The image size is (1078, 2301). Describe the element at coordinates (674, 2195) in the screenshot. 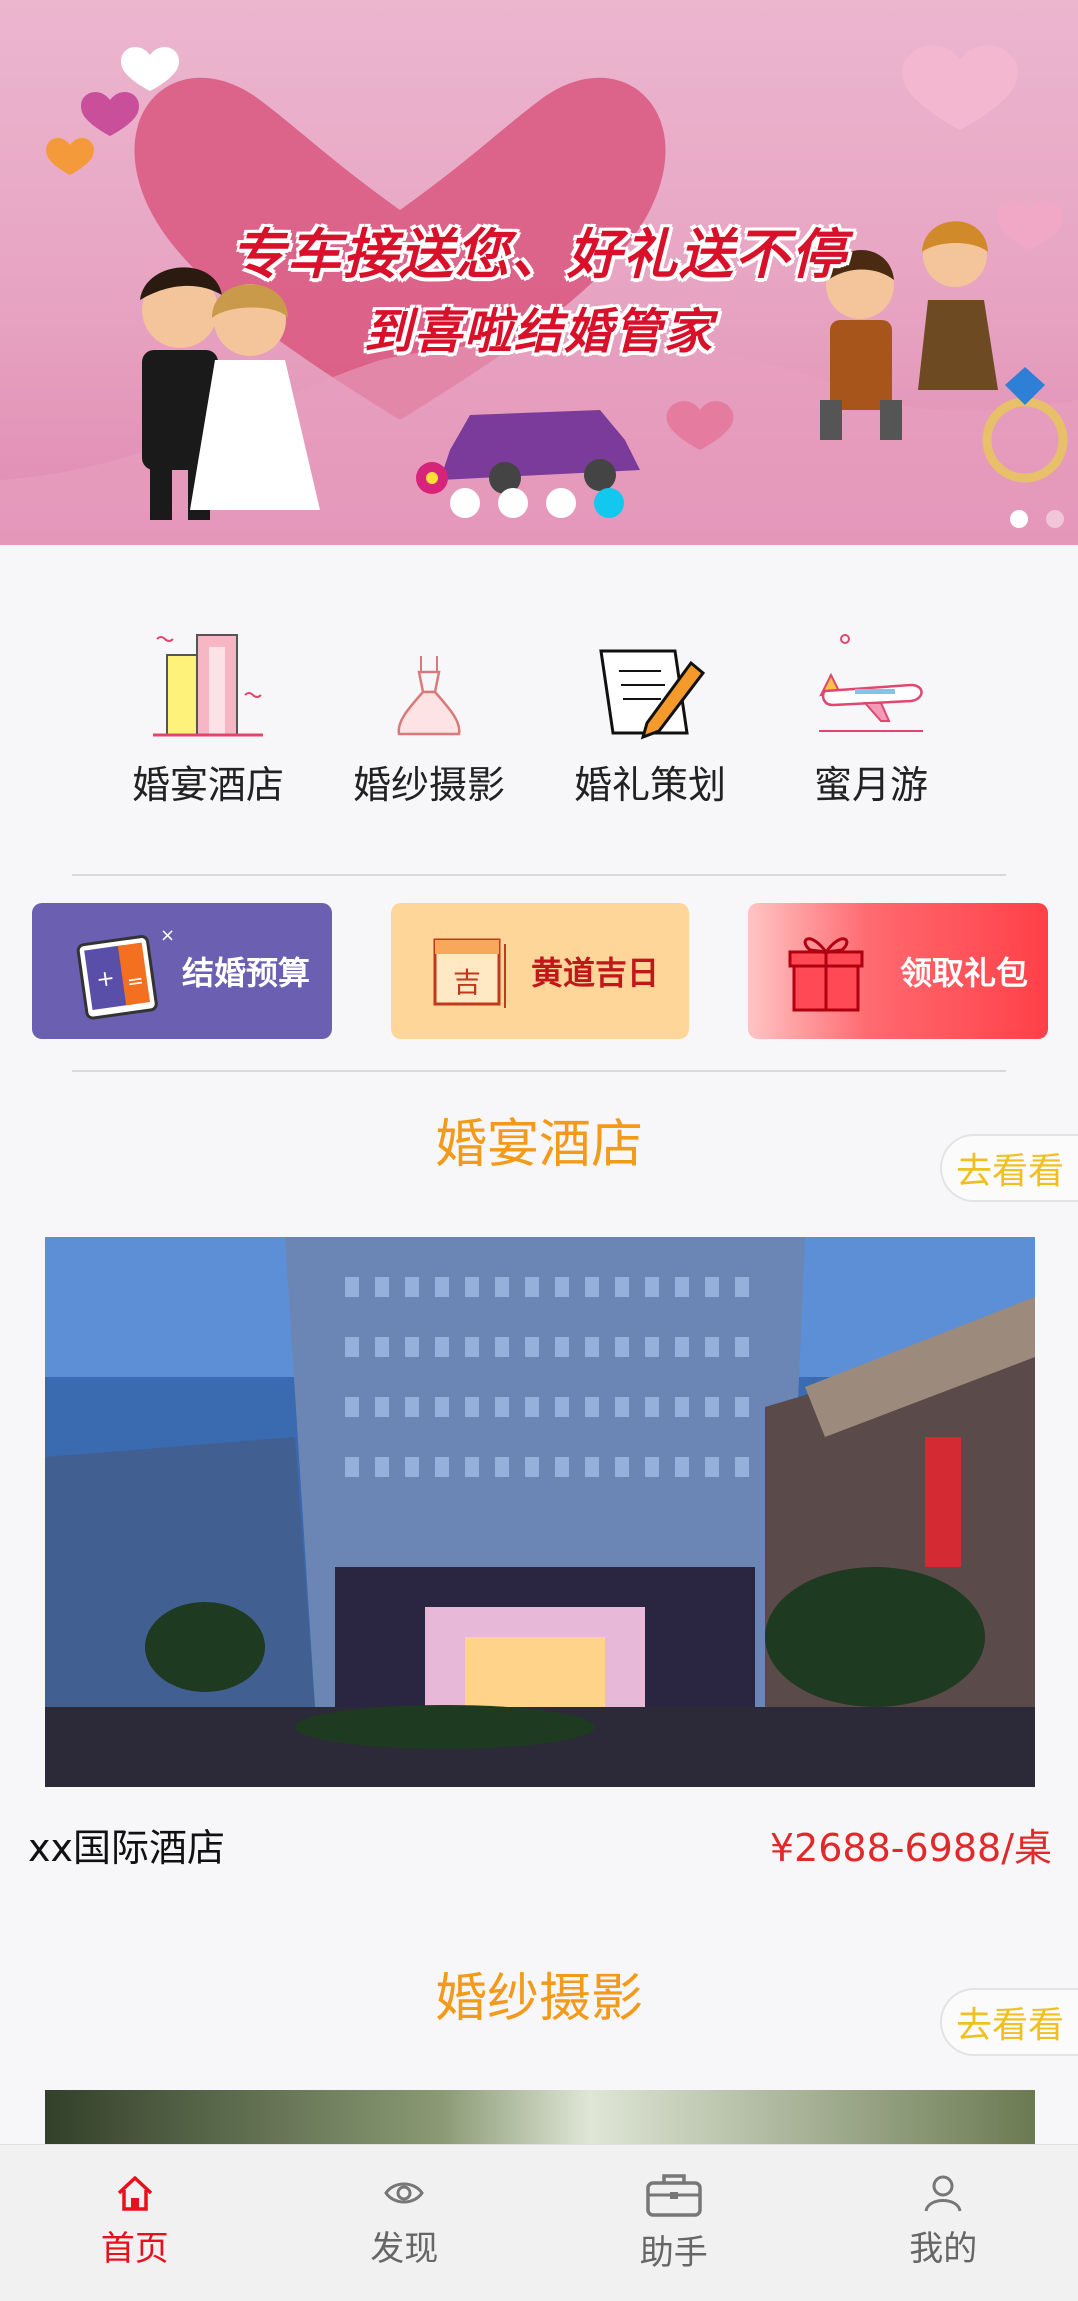

I see `briefcase-icon` at that location.